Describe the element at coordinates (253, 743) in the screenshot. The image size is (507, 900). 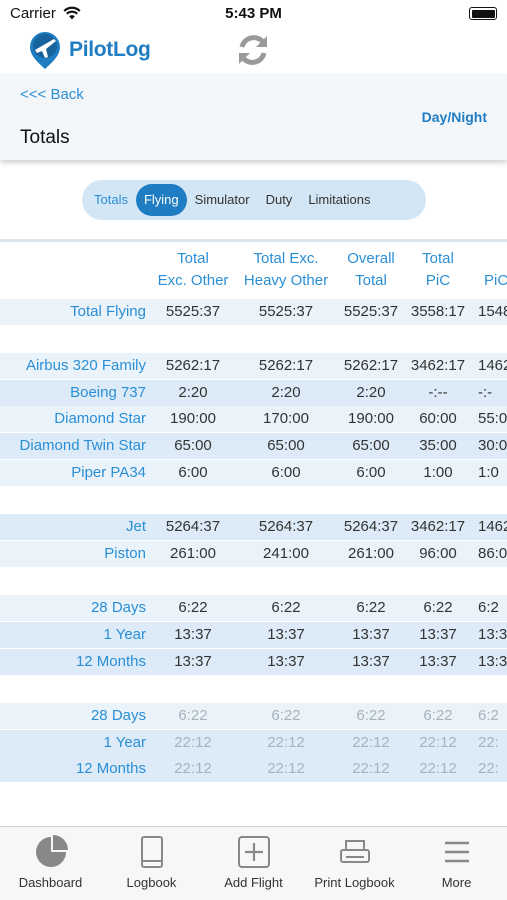
I see `table-row: 1 Year 22:12 22:12 22:12 22:12 22:` at that location.